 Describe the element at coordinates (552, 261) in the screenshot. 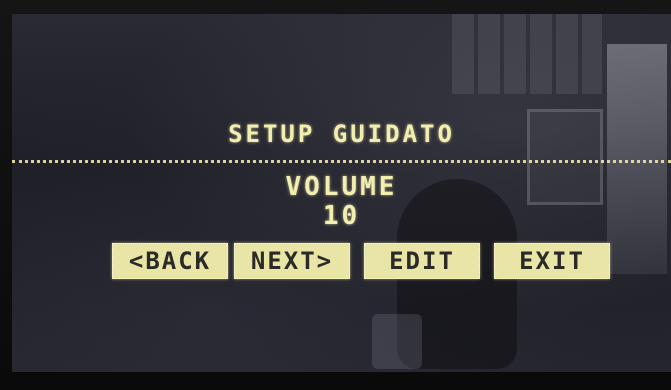

I see `exit-button: EXIT` at that location.